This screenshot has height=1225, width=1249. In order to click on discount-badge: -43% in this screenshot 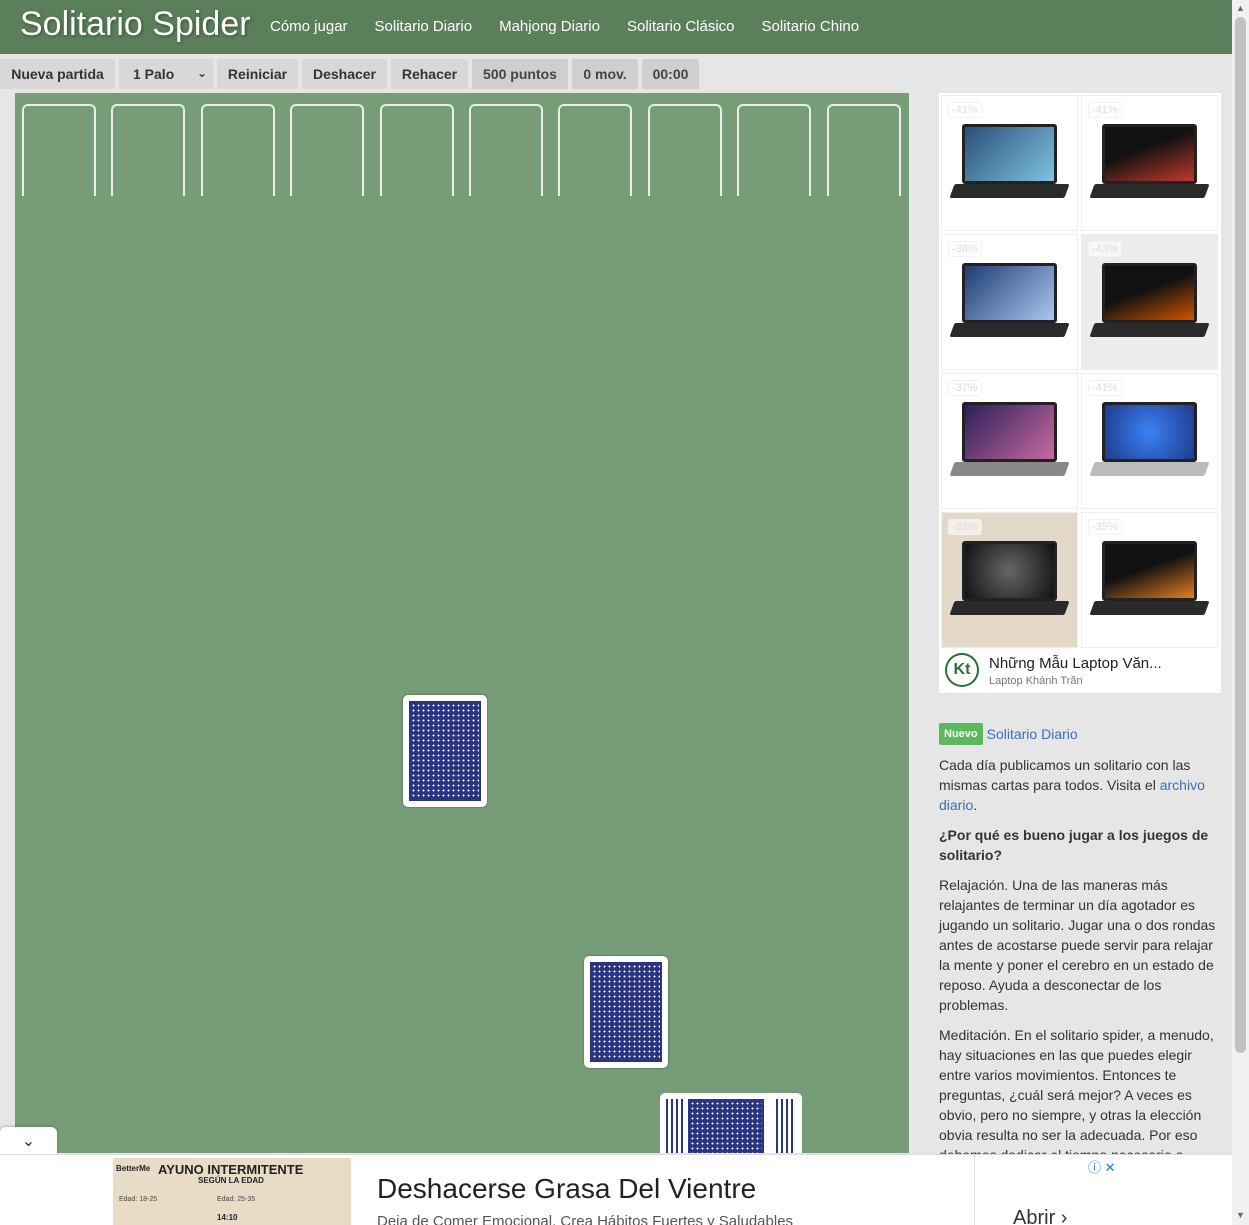, I will do `click(1105, 249)`.